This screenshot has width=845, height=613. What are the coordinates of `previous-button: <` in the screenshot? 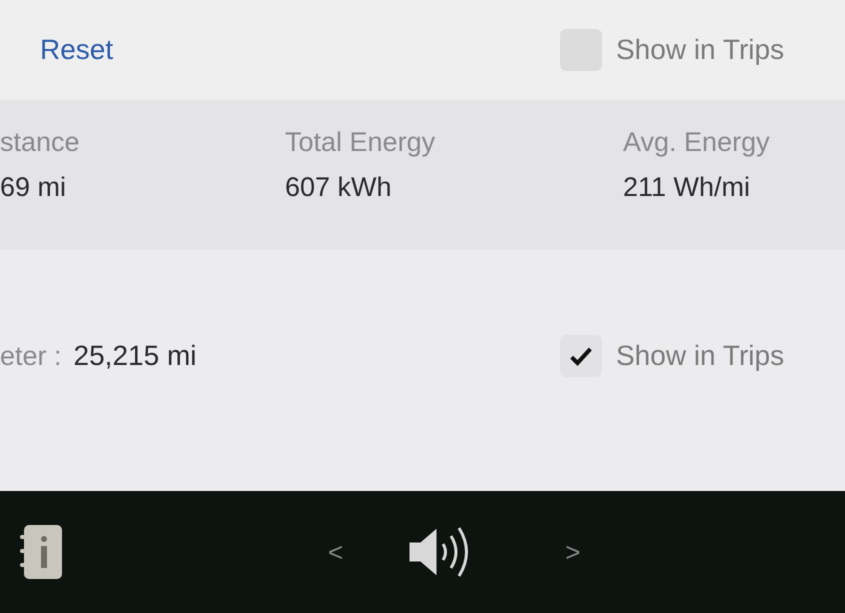 It's located at (336, 552).